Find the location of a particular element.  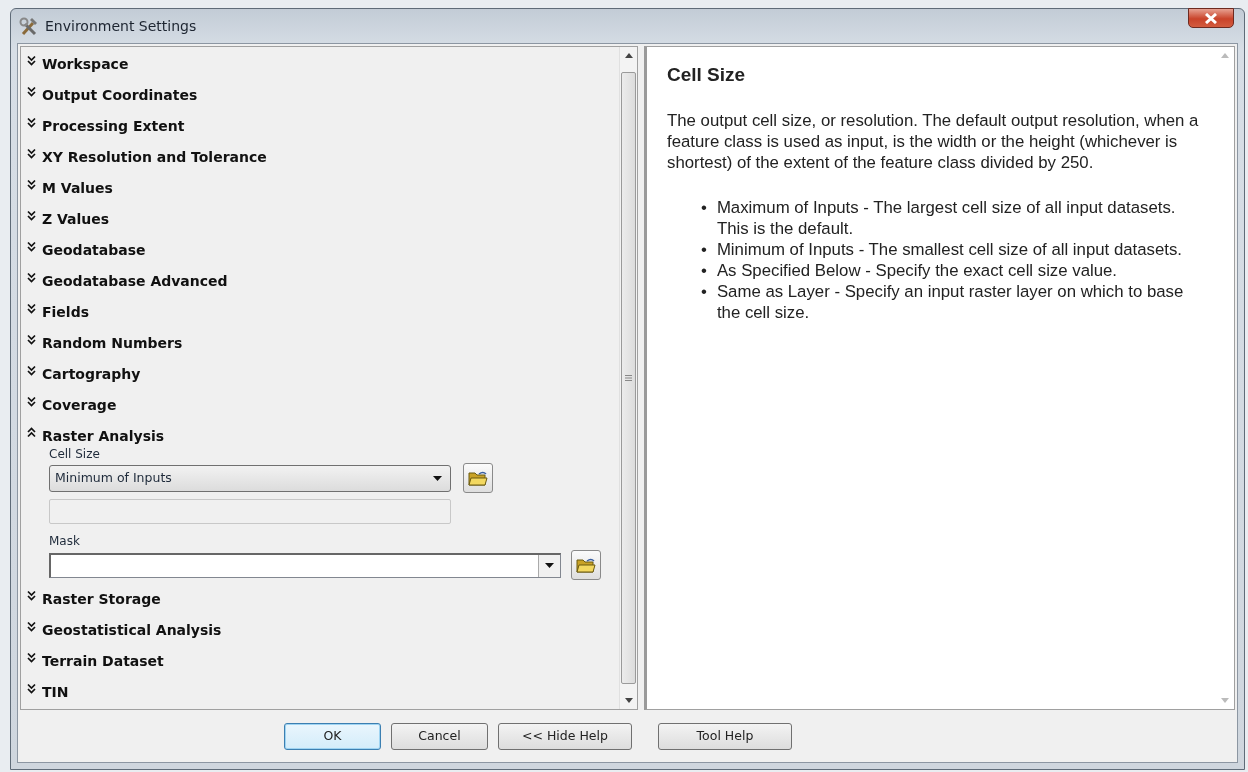

help-title: Cell Size is located at coordinates (707, 75).